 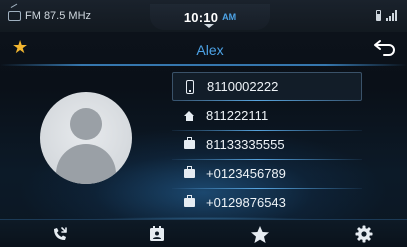 I want to click on contact-name: Alex, so click(x=210, y=50).